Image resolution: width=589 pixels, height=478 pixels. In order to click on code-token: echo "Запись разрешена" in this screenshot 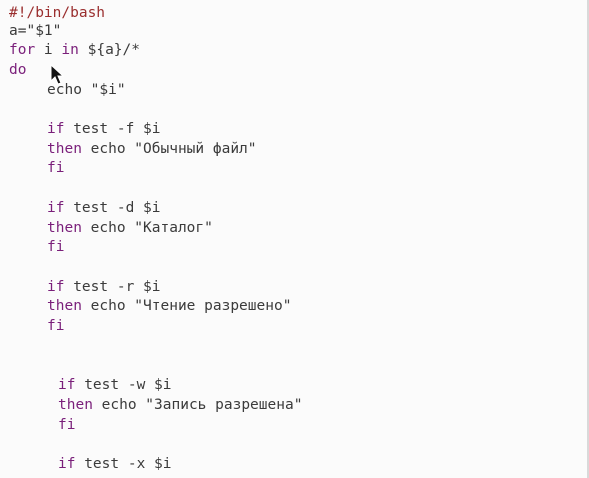, I will do `click(197, 405)`.